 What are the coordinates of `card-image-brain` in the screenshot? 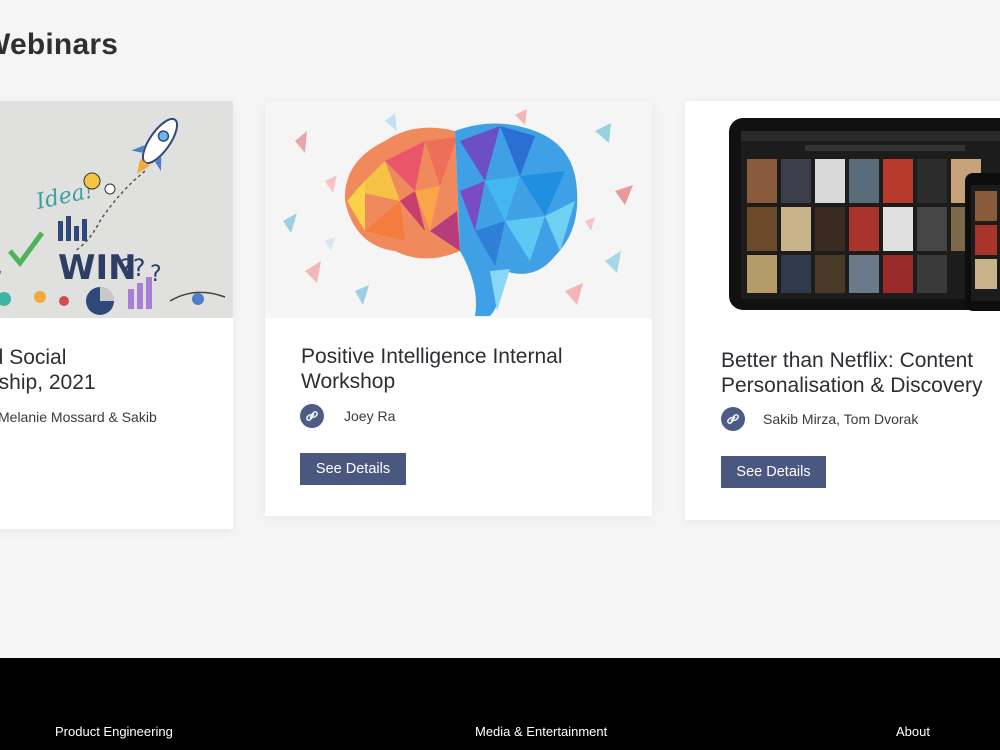 It's located at (458, 209).